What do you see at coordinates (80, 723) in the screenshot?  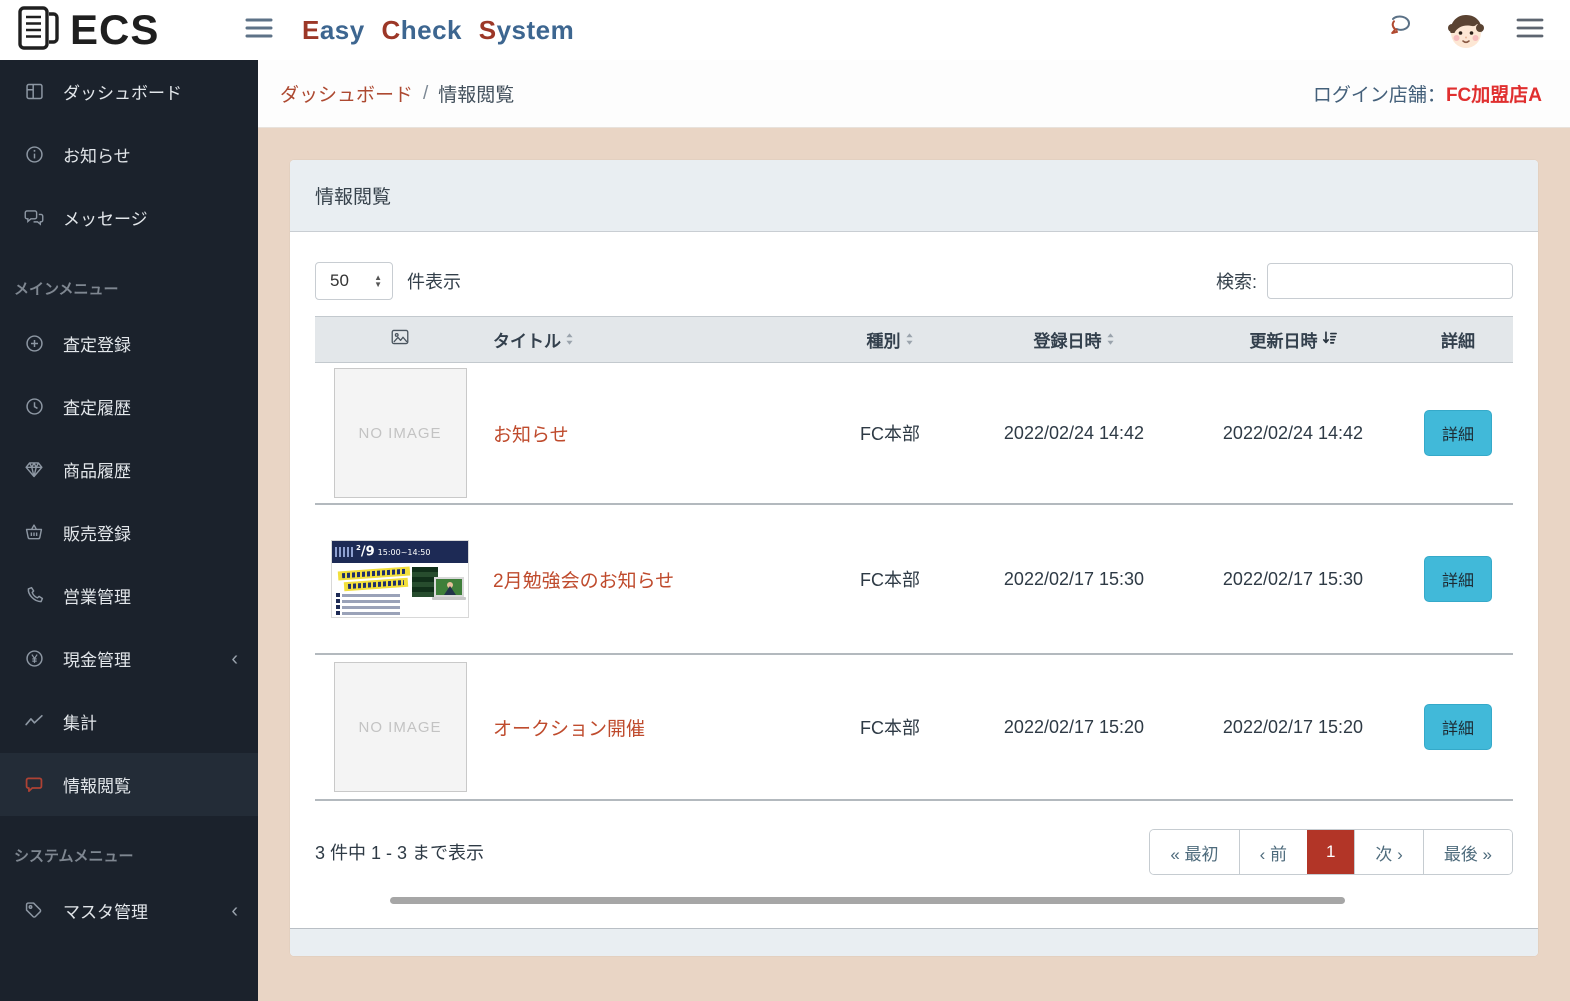 I see `sidebar-item-label: 集計` at bounding box center [80, 723].